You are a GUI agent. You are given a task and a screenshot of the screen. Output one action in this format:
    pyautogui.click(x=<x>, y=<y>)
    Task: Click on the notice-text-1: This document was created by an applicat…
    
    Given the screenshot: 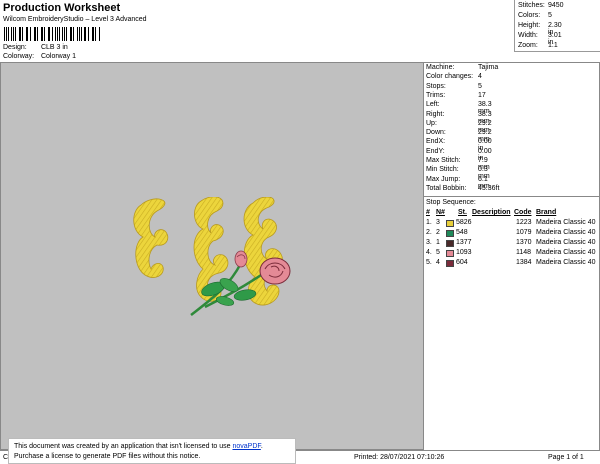 What is the action you would take?
    pyautogui.click(x=122, y=446)
    